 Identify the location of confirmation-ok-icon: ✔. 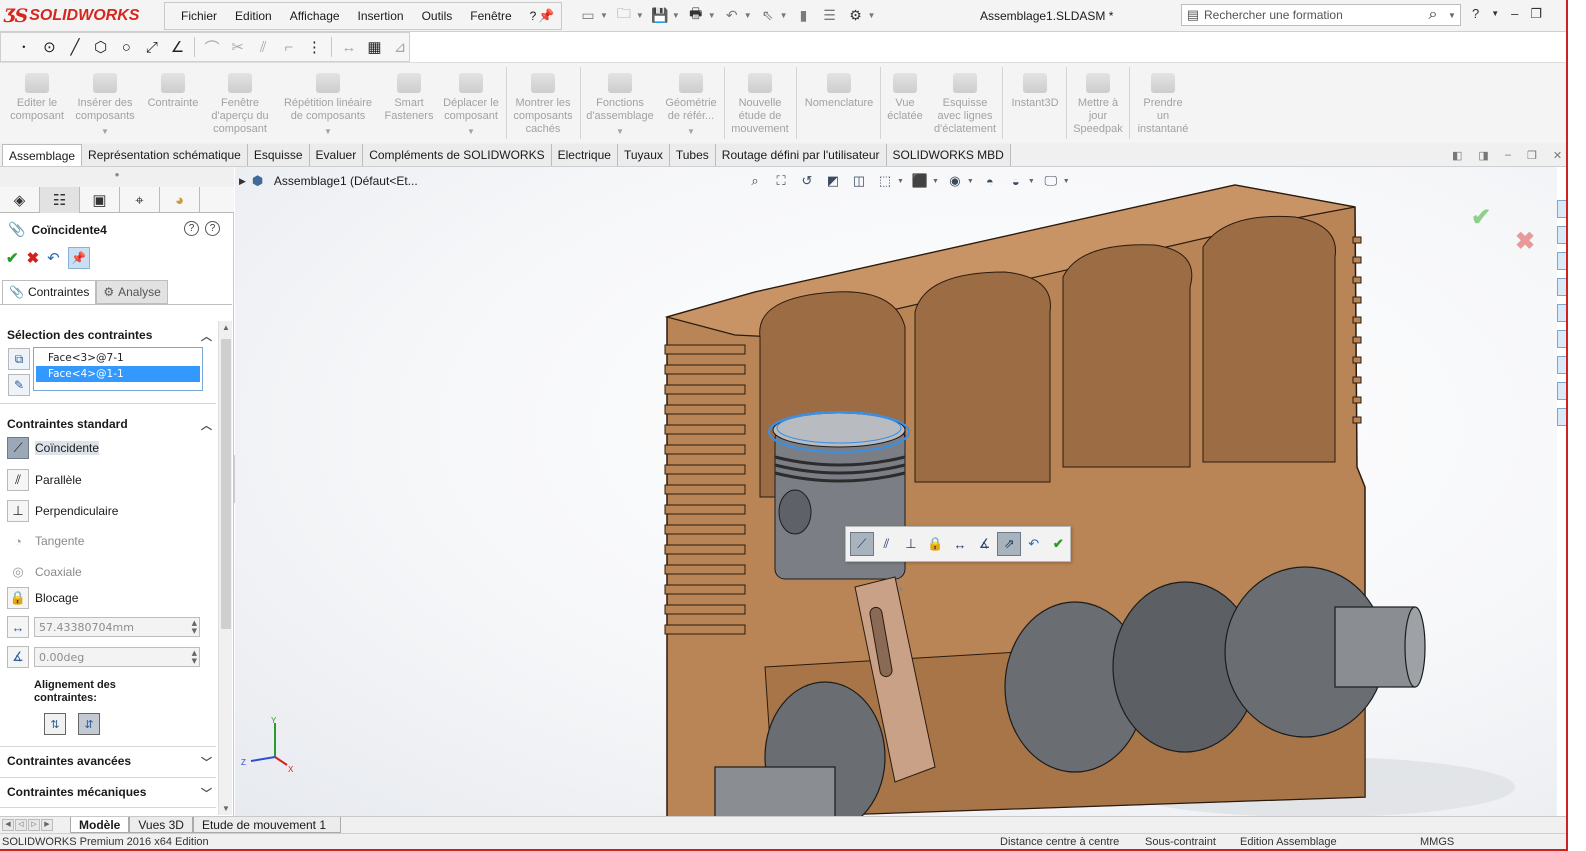
(1481, 217).